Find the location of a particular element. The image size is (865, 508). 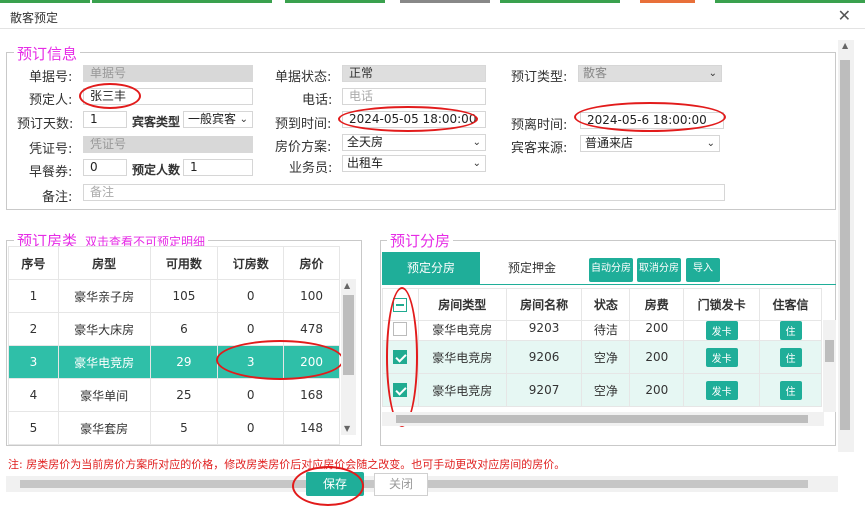

scroll-down-icon: ▼ is located at coordinates (347, 428).